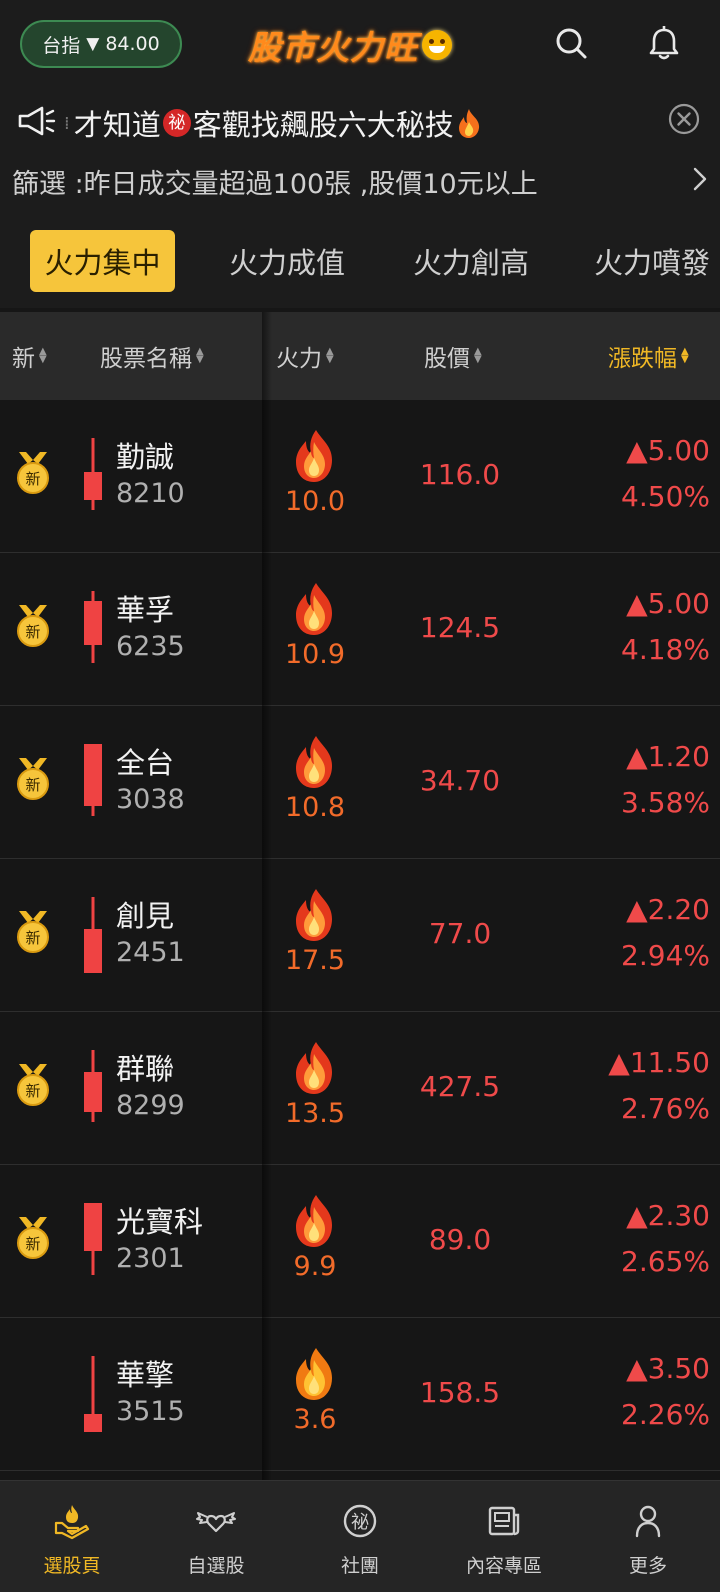 This screenshot has height=1592, width=720. I want to click on promo-banner: ⁞ 才知道 祕 客觀找飆股六大秘技, so click(360, 120).